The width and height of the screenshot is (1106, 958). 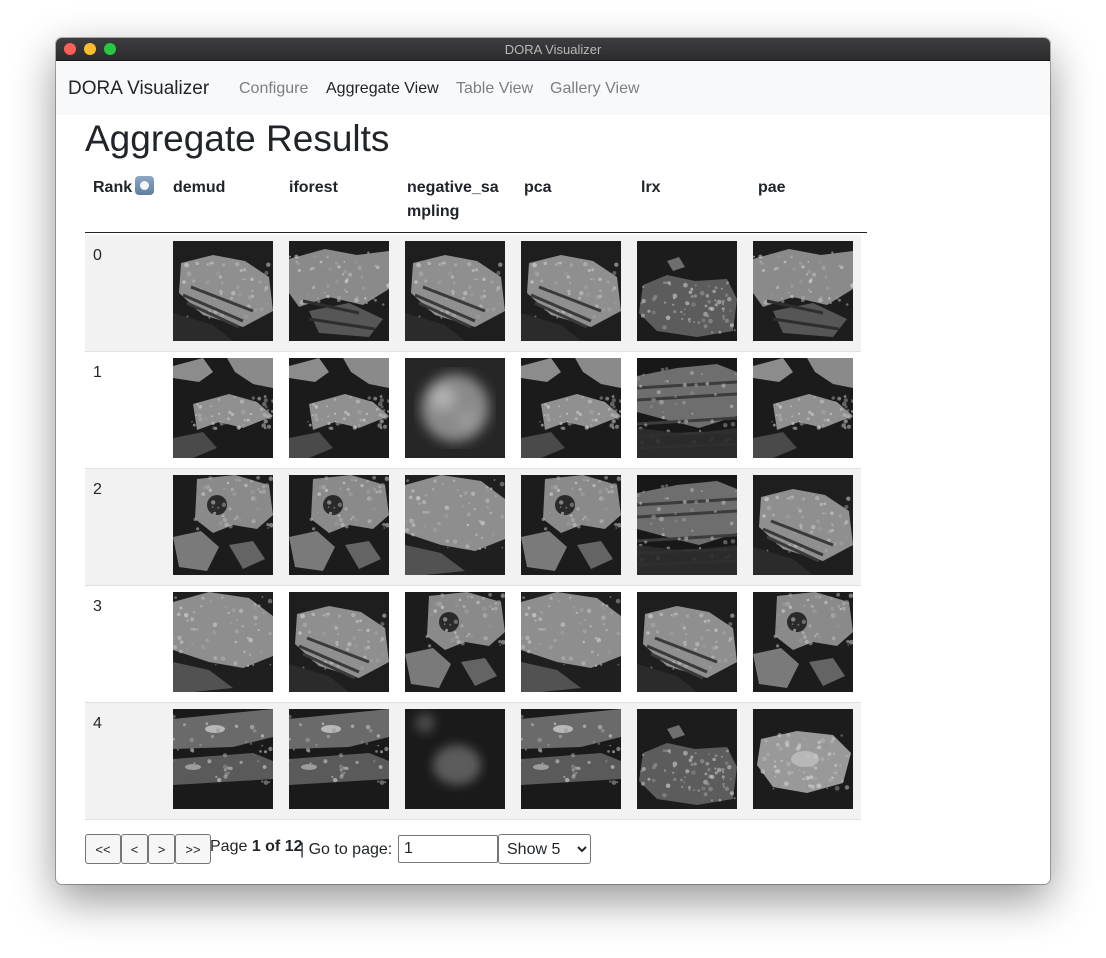 What do you see at coordinates (476, 232) in the screenshot?
I see `header-divider` at bounding box center [476, 232].